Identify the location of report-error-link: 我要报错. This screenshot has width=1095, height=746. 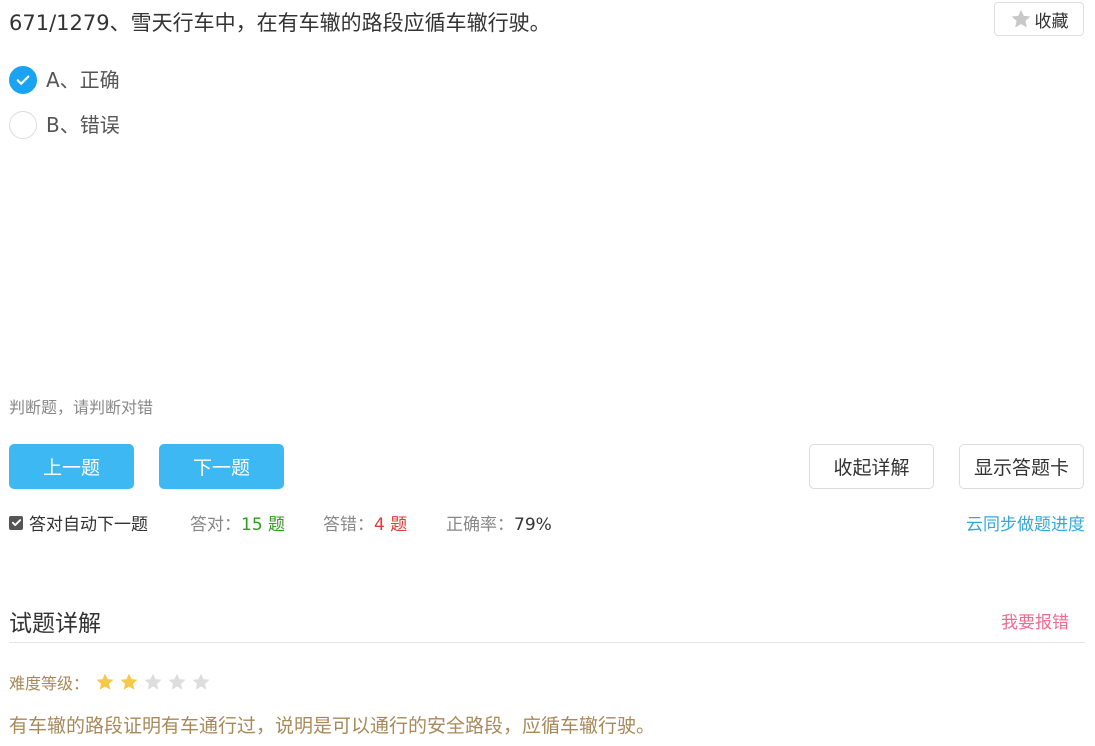
(1035, 620).